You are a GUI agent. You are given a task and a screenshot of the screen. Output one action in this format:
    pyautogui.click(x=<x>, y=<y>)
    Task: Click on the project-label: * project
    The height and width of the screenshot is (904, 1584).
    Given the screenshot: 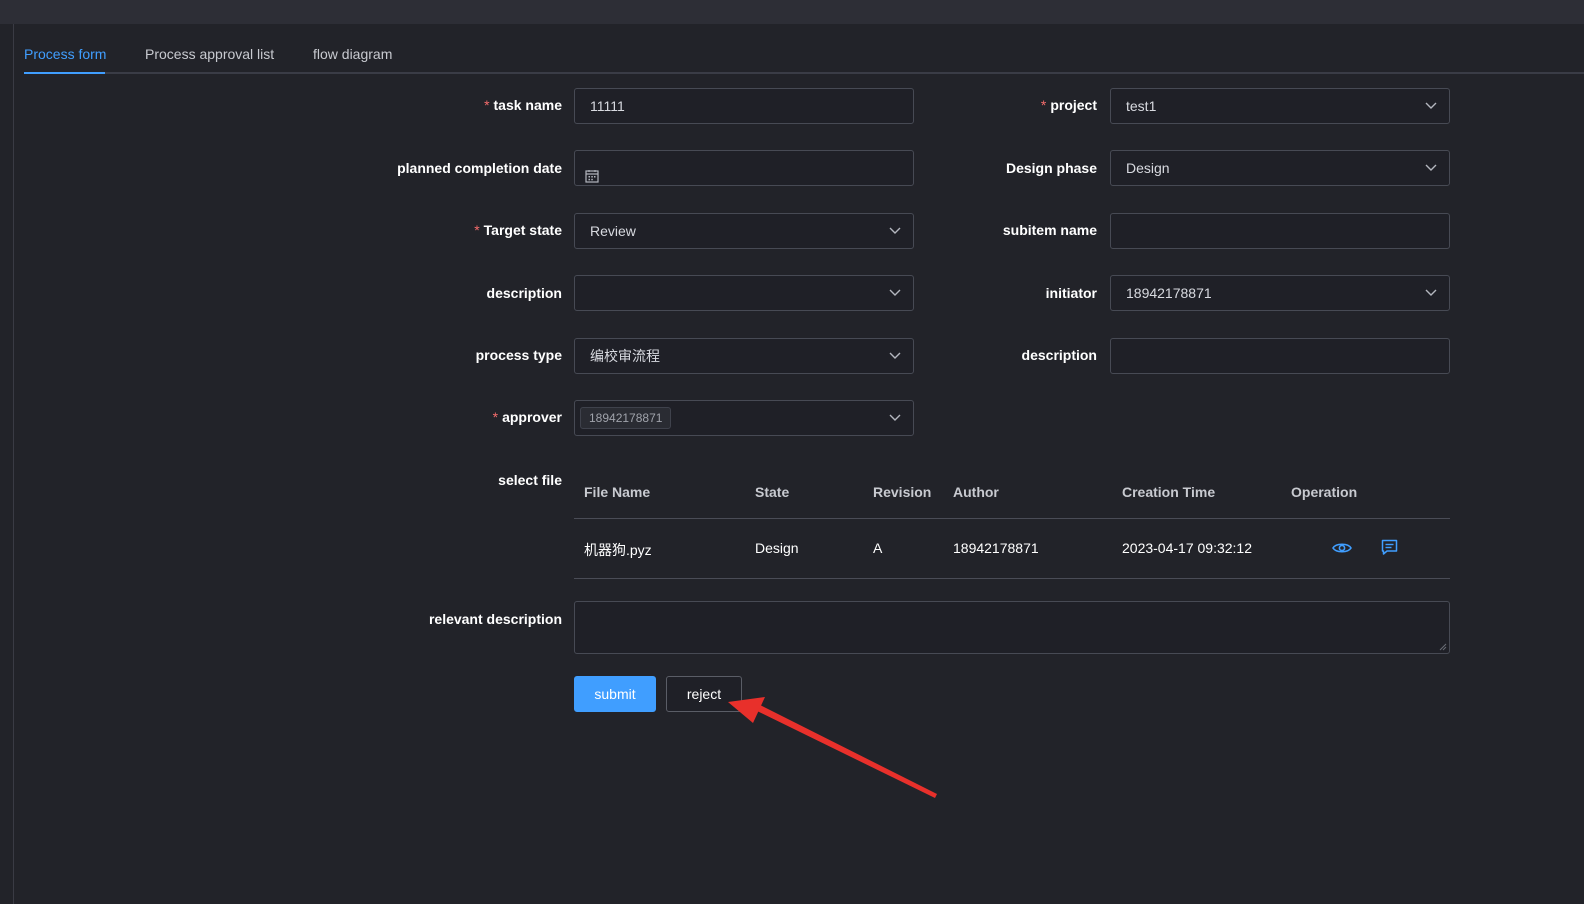 What is the action you would take?
    pyautogui.click(x=1069, y=105)
    